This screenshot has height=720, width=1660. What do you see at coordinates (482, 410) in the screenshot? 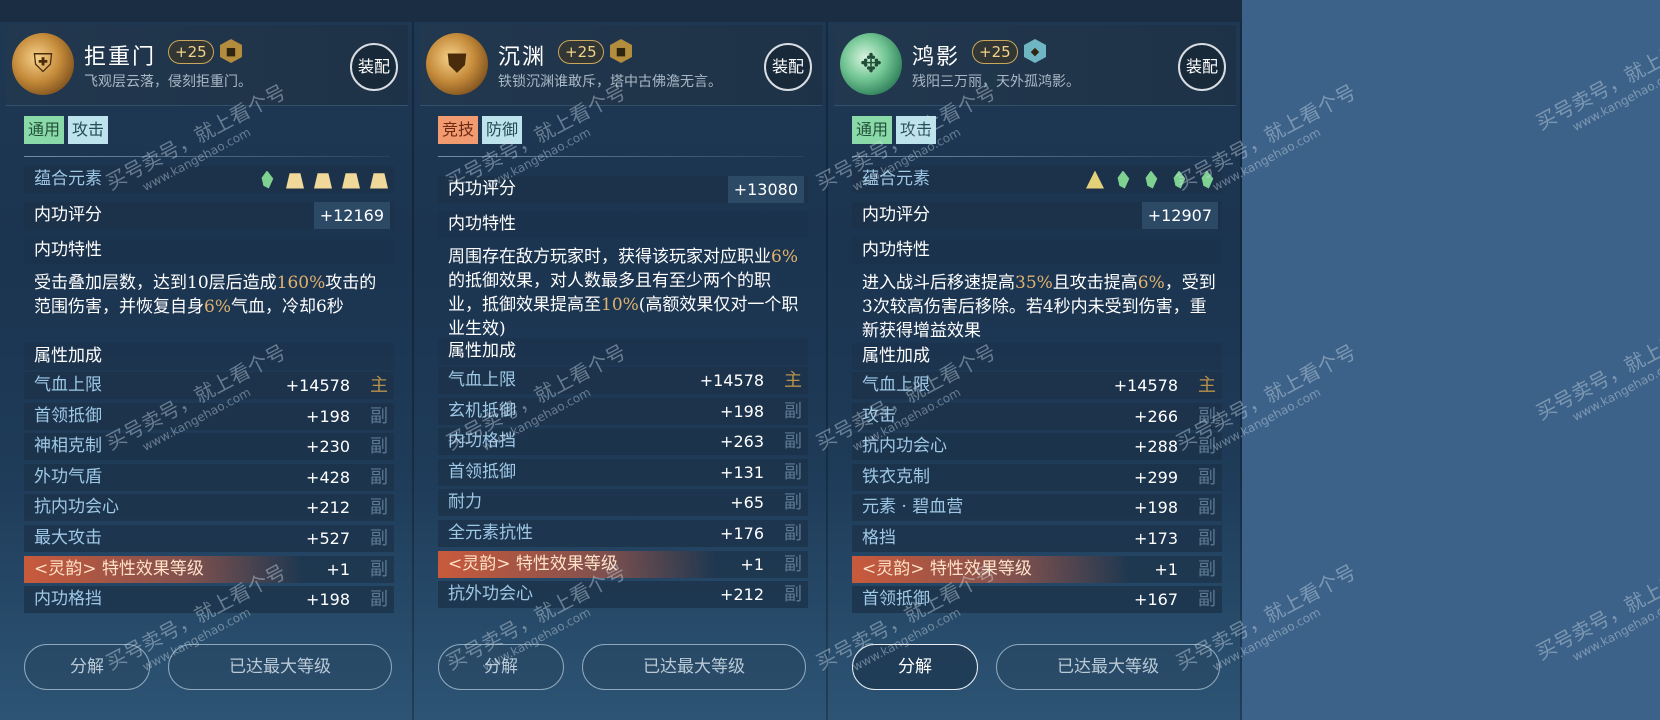
I see `attribute-name: 玄机抵御` at bounding box center [482, 410].